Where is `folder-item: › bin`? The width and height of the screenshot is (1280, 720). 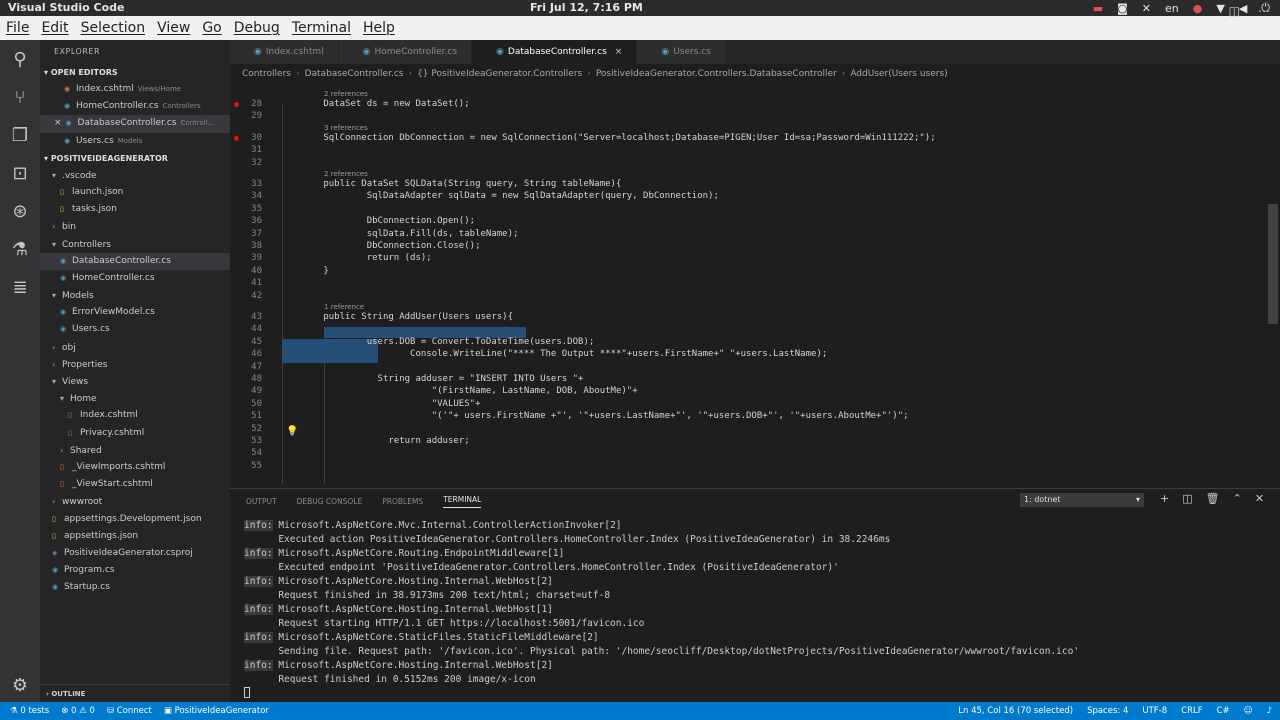
folder-item: › bin is located at coordinates (135, 226).